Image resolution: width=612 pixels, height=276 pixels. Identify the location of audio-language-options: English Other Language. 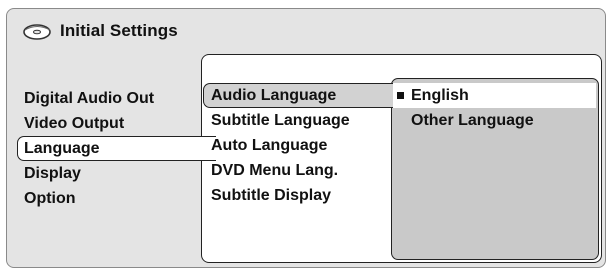
(494, 108).